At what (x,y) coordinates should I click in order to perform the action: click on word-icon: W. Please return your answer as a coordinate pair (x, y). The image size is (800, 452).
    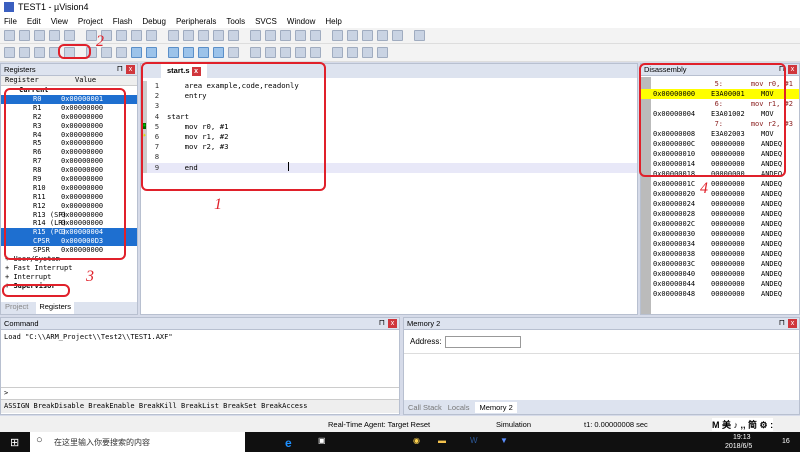
    Looking at the image, I should click on (474, 440).